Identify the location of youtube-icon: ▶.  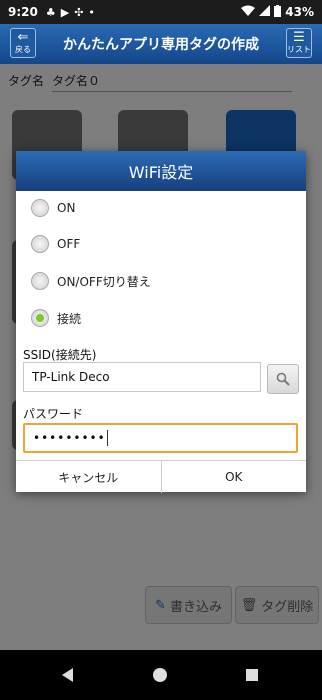
(65, 12).